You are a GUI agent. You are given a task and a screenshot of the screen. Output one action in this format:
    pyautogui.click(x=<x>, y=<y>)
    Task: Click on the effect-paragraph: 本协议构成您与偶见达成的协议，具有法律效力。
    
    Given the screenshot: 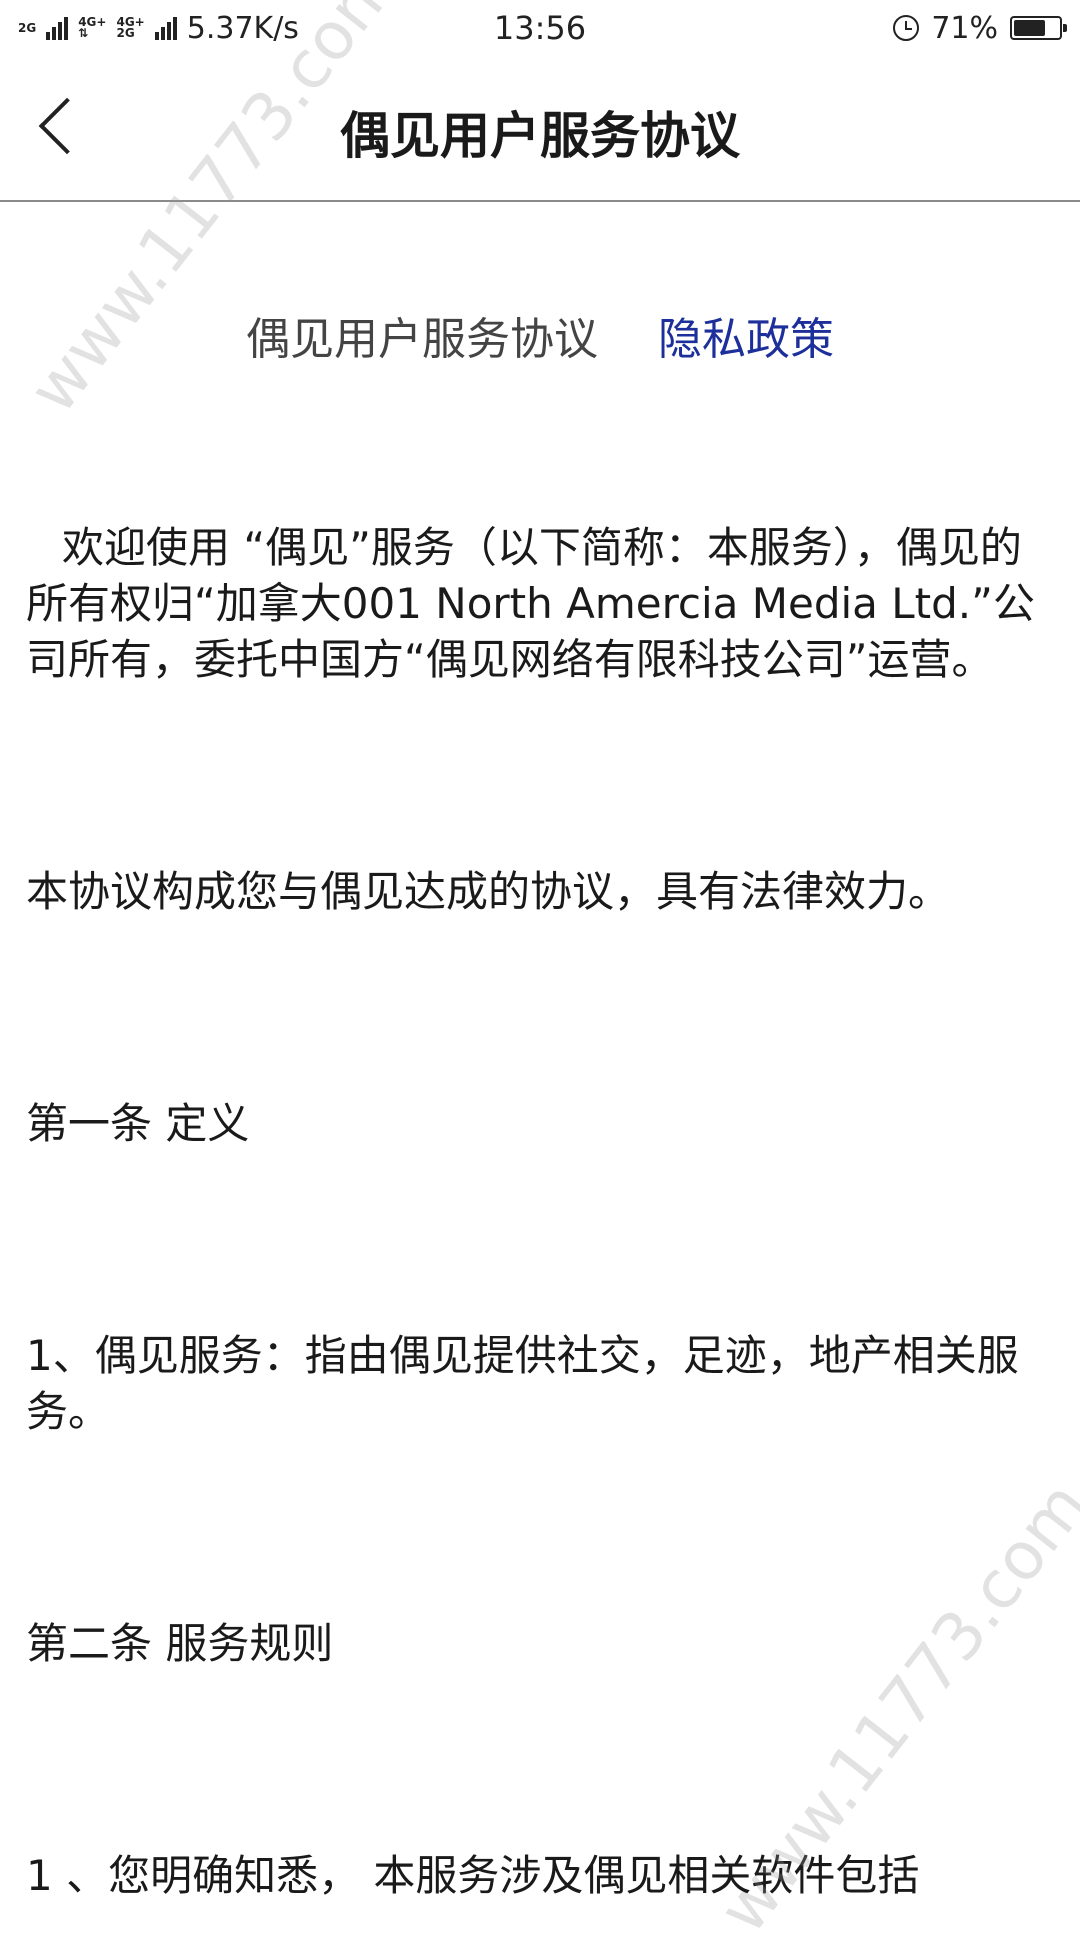 What is the action you would take?
    pyautogui.click(x=488, y=891)
    